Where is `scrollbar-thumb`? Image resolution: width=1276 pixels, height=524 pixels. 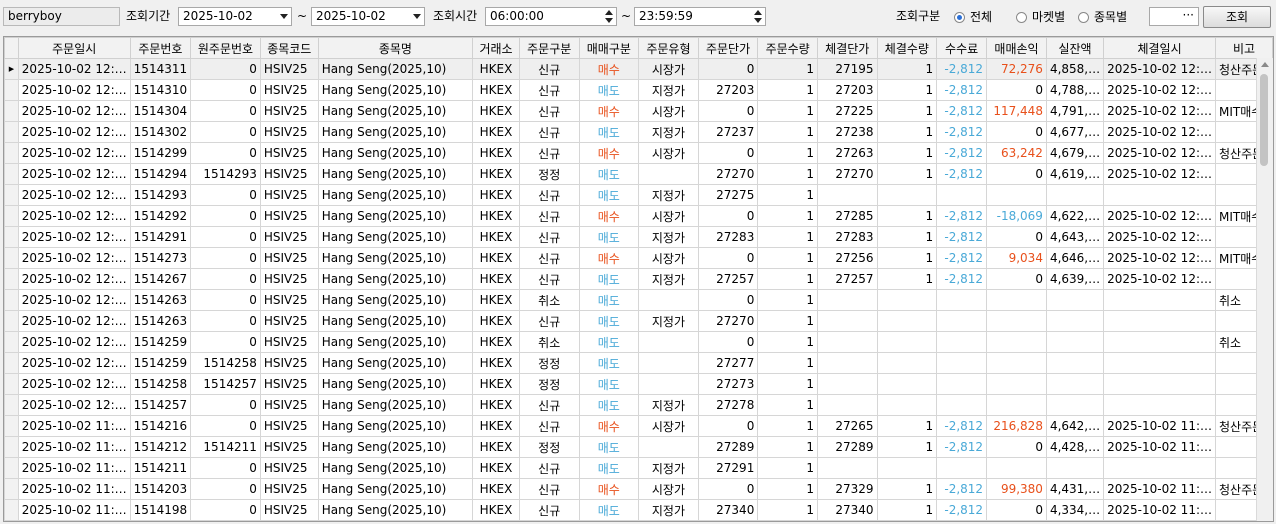 scrollbar-thumb is located at coordinates (1264, 120).